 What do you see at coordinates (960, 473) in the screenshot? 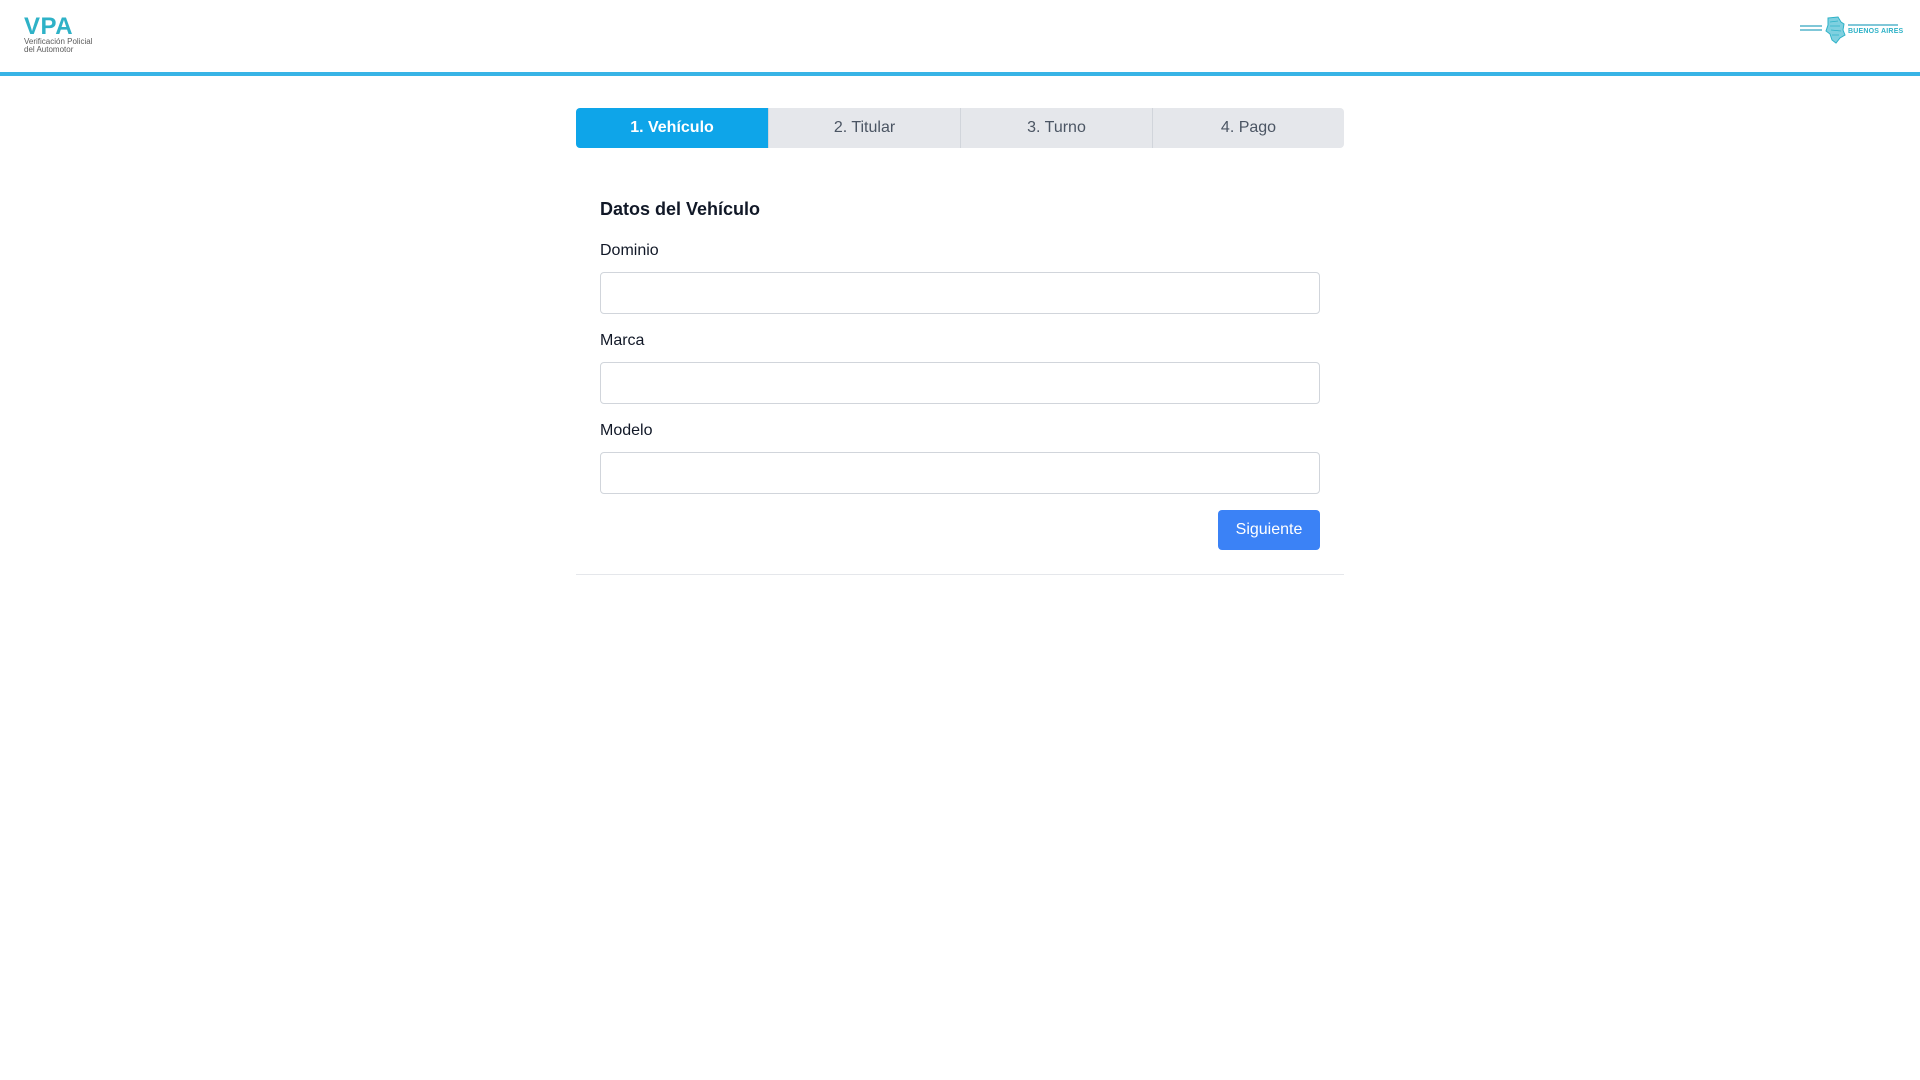
I see `modelo-input` at bounding box center [960, 473].